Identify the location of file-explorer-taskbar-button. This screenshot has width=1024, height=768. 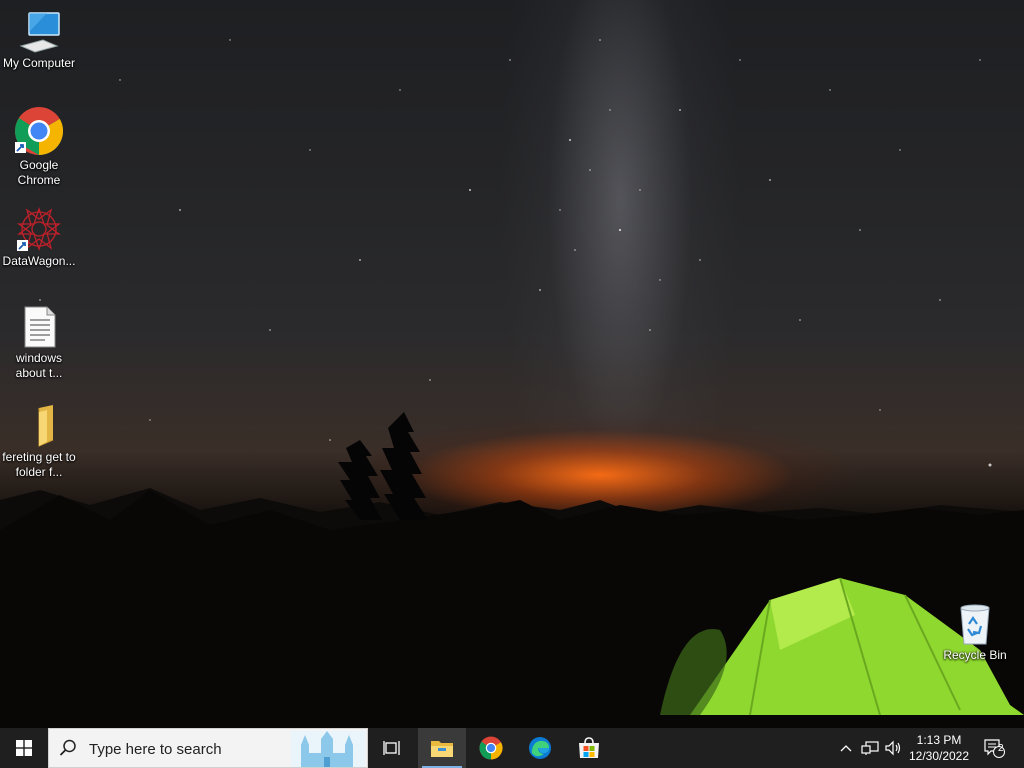
(442, 748).